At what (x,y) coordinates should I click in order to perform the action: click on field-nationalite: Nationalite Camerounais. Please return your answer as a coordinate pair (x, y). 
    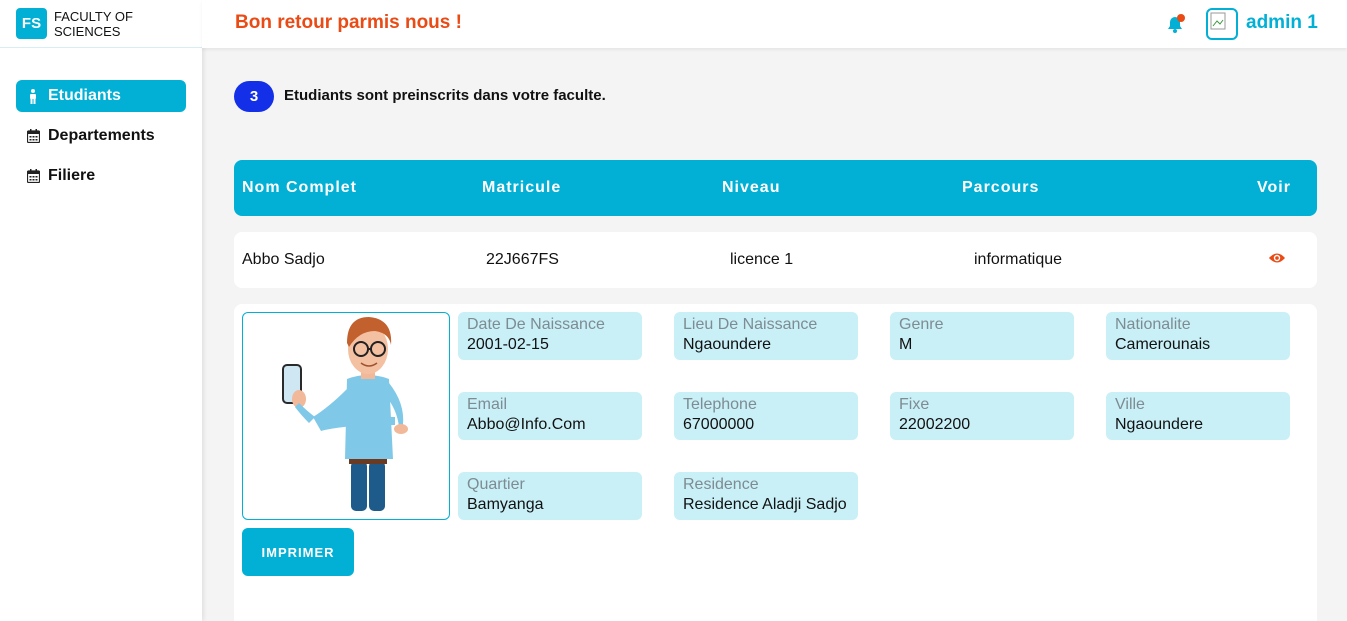
    Looking at the image, I should click on (1198, 336).